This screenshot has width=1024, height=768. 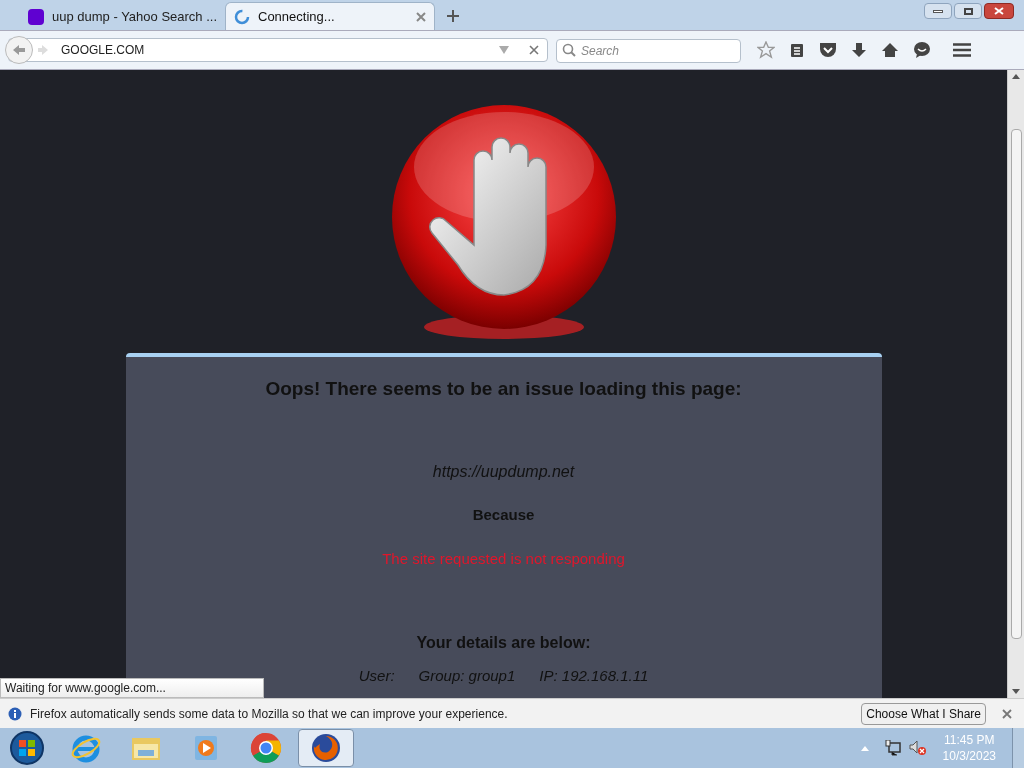 What do you see at coordinates (594, 675) in the screenshot?
I see `detail-text: IP: 192.168.1.11` at bounding box center [594, 675].